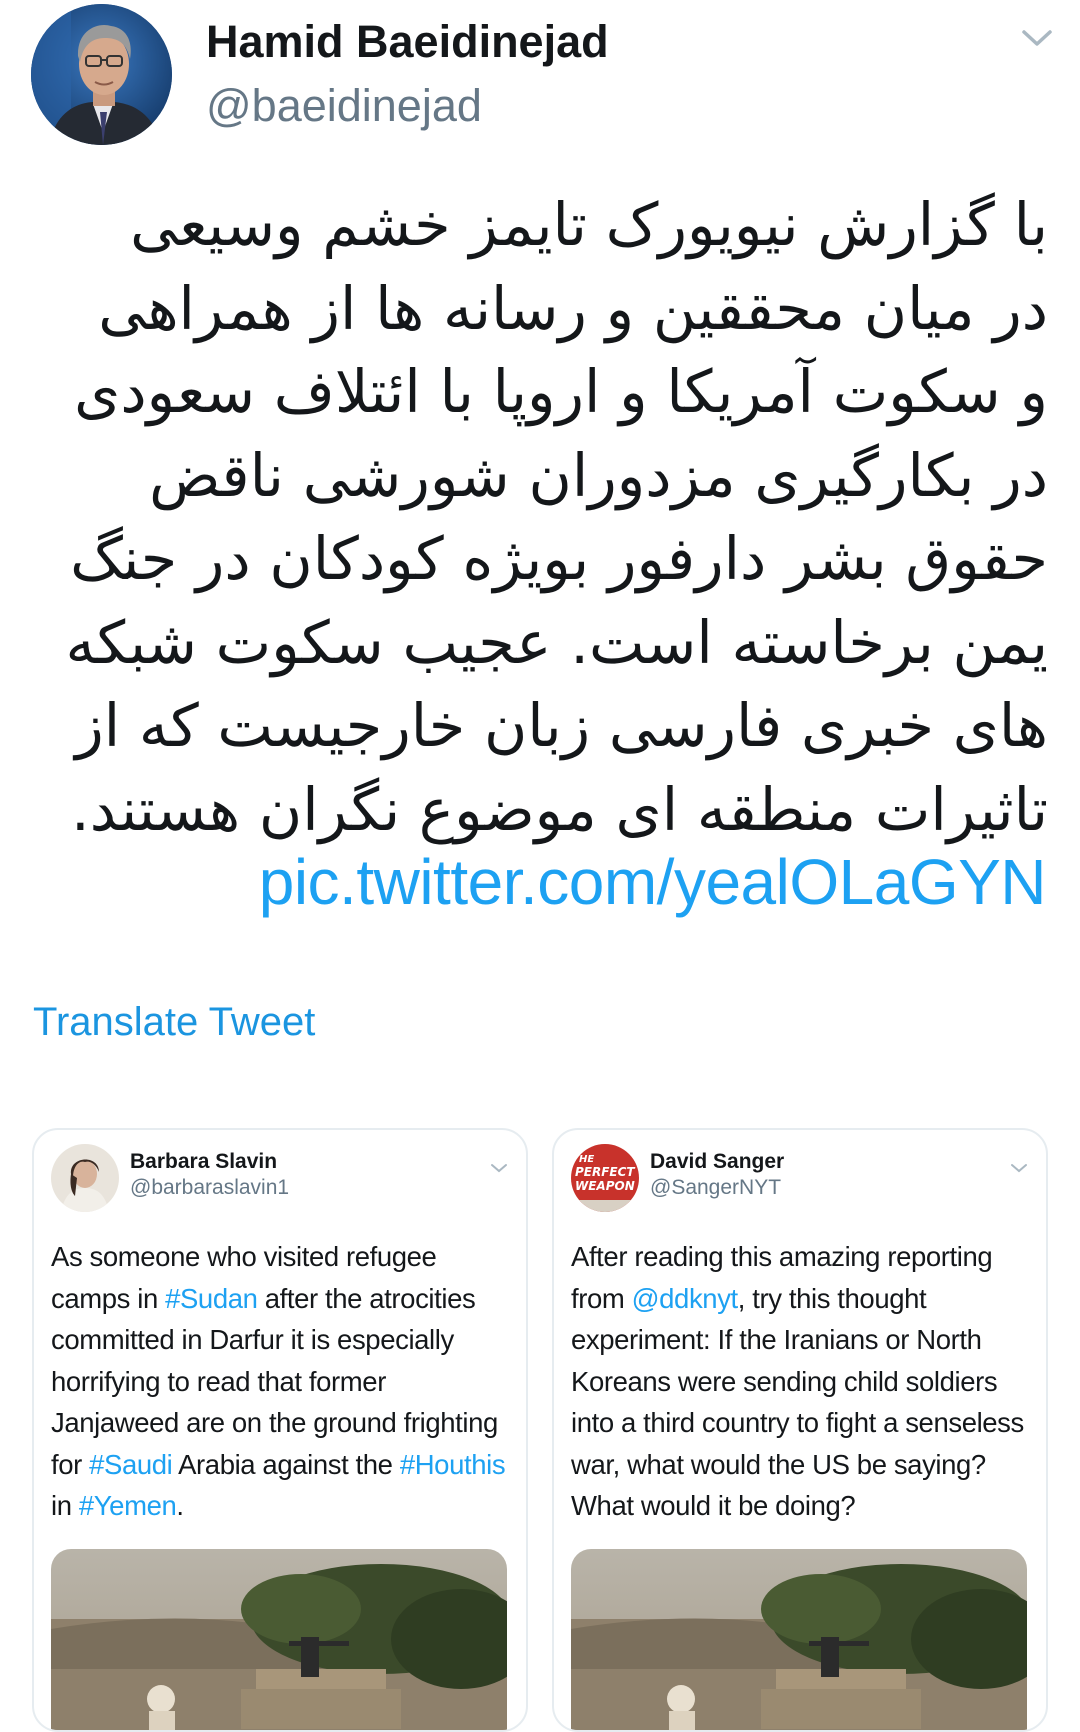  I want to click on mention-link: @ddknyt, so click(685, 1298).